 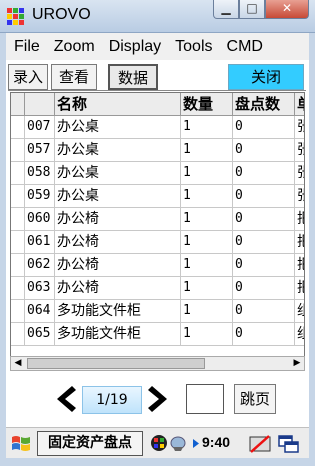 What do you see at coordinates (196, 443) in the screenshot?
I see `tray-arrow-icon` at bounding box center [196, 443].